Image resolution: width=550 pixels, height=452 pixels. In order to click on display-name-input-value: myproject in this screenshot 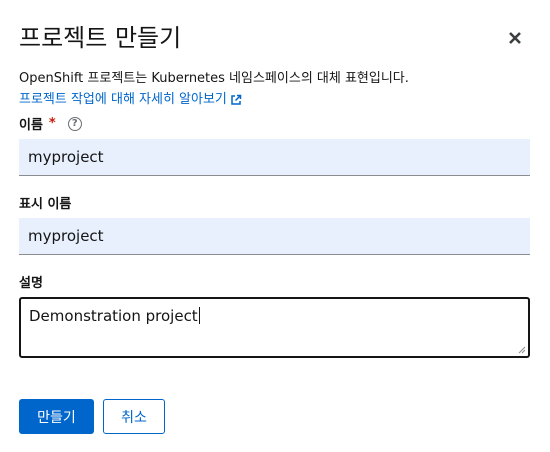, I will do `click(66, 236)`.